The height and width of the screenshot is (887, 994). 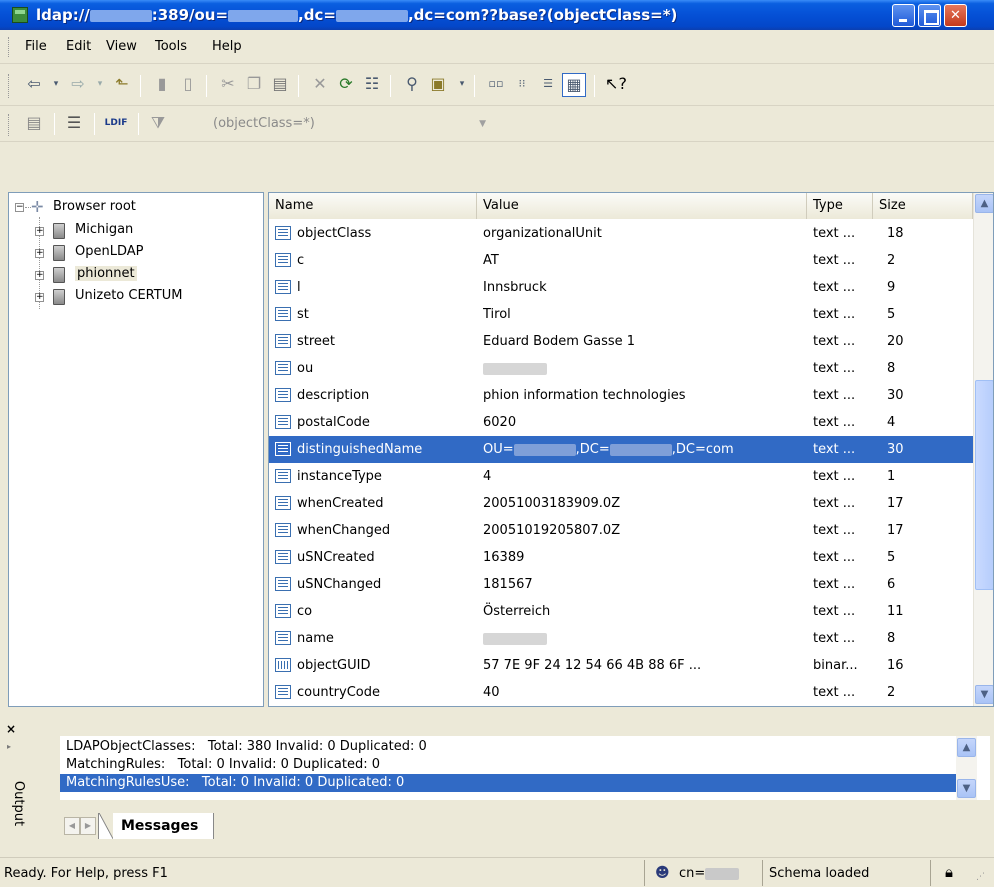 I want to click on attribute-value-cell: Innsbruck, so click(x=644, y=287).